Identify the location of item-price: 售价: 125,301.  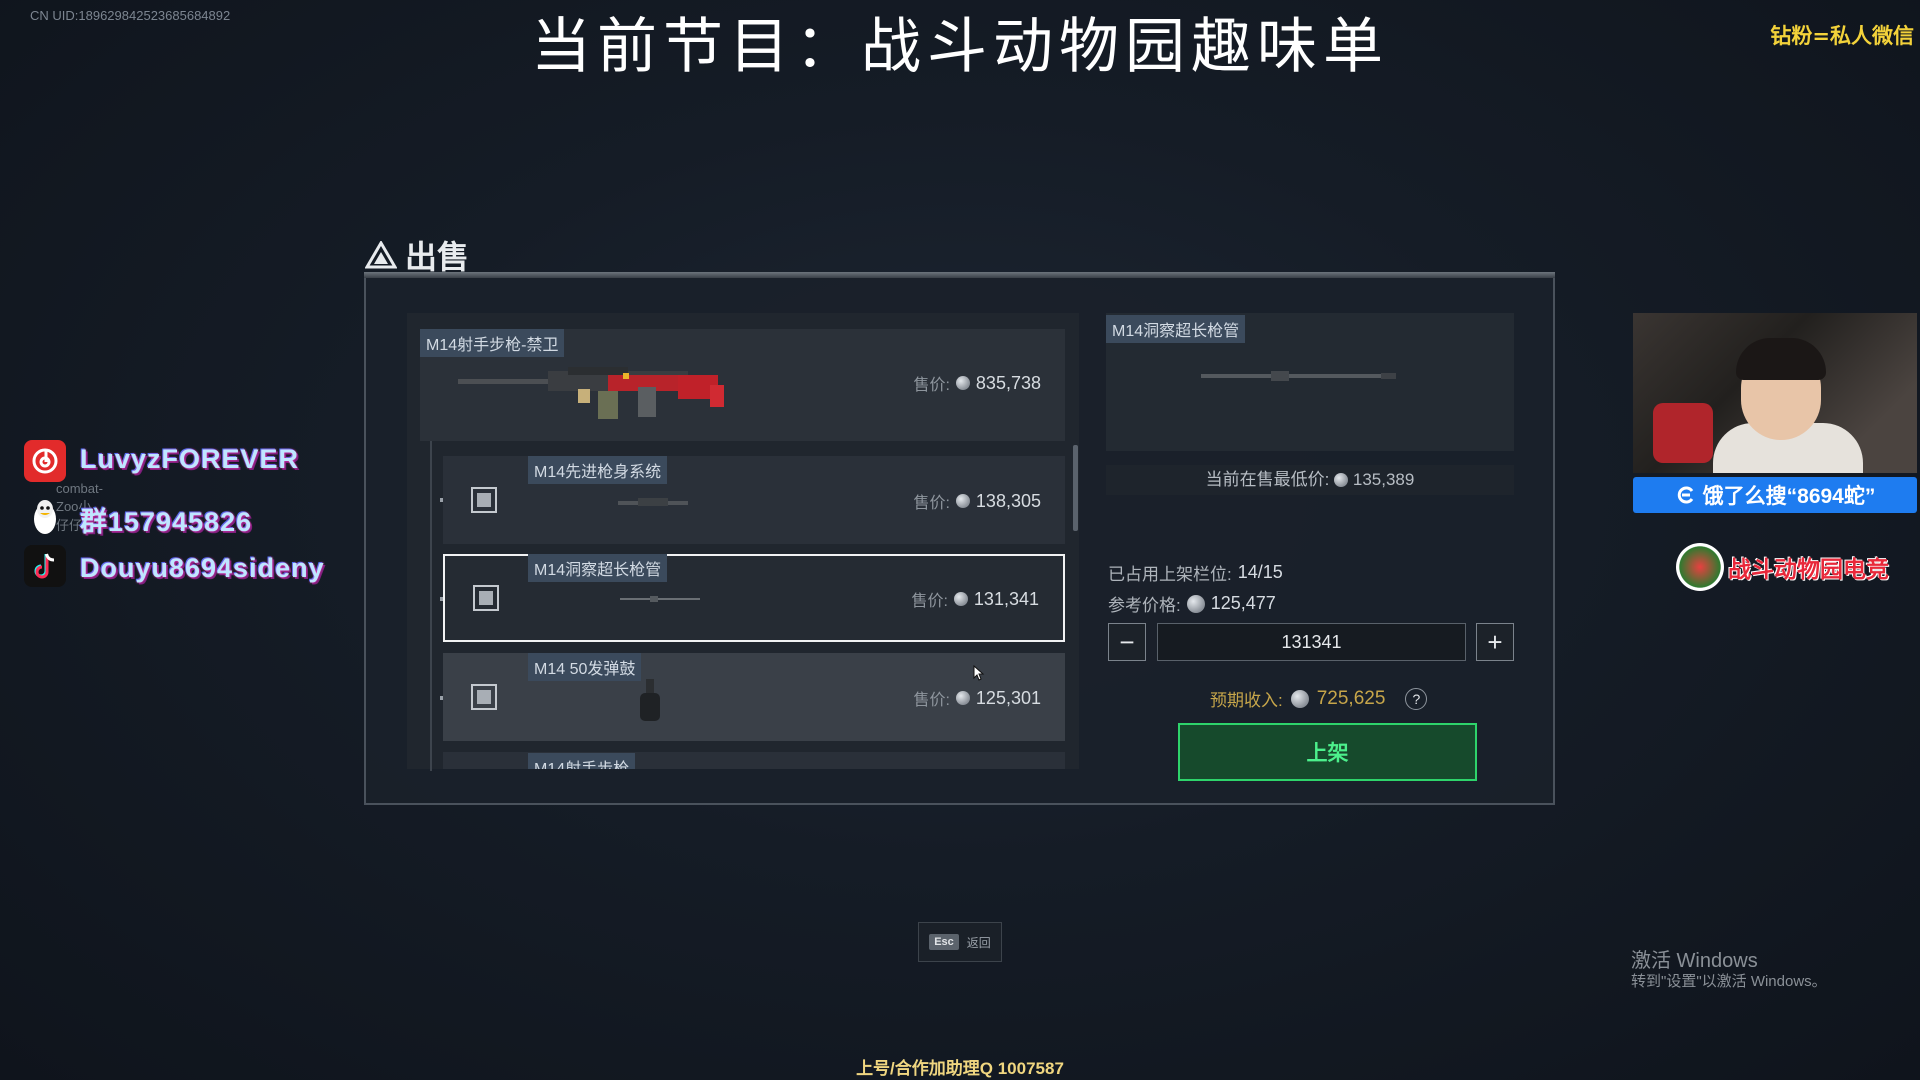
(977, 698).